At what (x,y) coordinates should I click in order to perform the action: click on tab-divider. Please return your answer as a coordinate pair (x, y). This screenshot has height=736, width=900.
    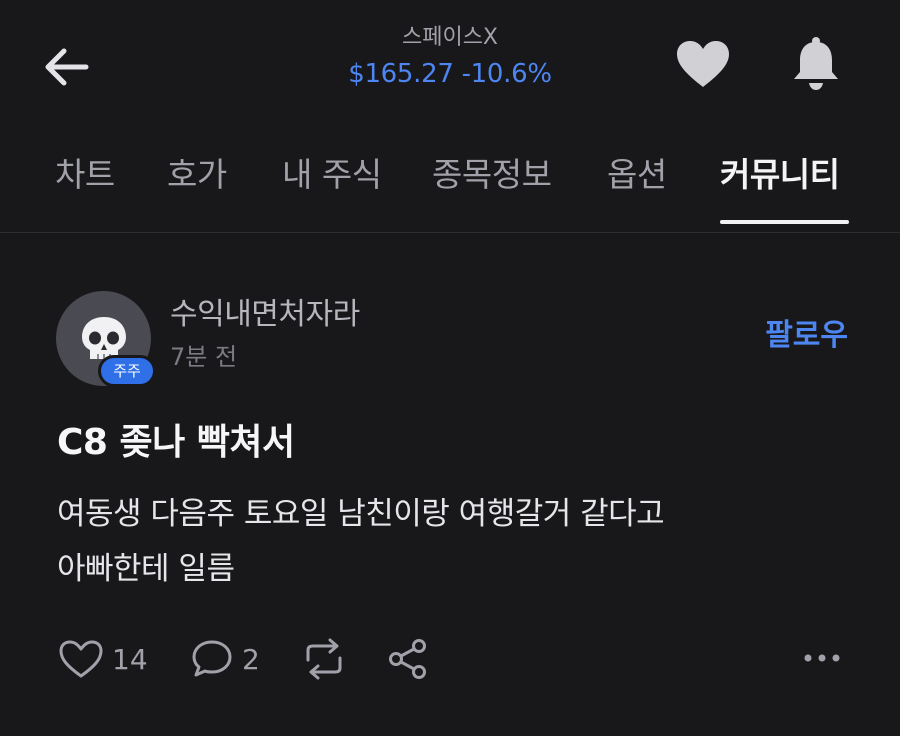
    Looking at the image, I should click on (450, 232).